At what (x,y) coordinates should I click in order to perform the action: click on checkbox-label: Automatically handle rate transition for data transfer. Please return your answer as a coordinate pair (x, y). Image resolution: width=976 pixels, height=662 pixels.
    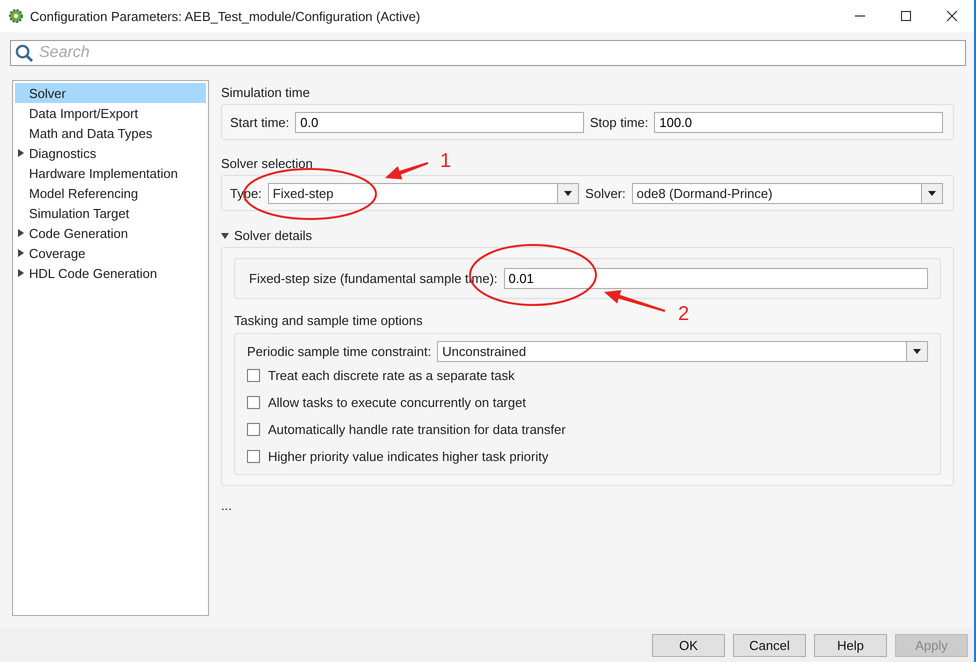
    Looking at the image, I should click on (417, 429).